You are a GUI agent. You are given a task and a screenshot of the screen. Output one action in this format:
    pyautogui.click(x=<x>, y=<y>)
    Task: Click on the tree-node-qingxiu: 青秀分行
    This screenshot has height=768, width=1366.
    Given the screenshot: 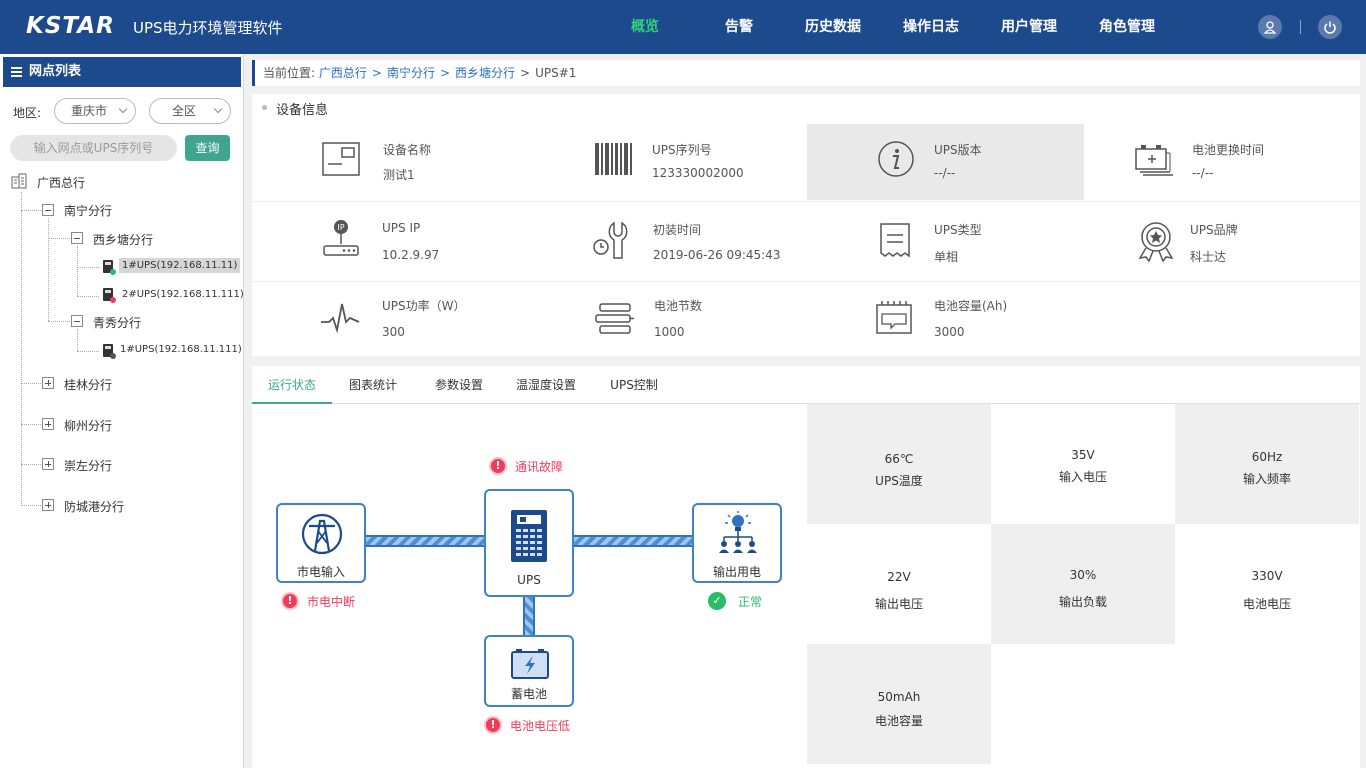 What is the action you would take?
    pyautogui.click(x=117, y=322)
    